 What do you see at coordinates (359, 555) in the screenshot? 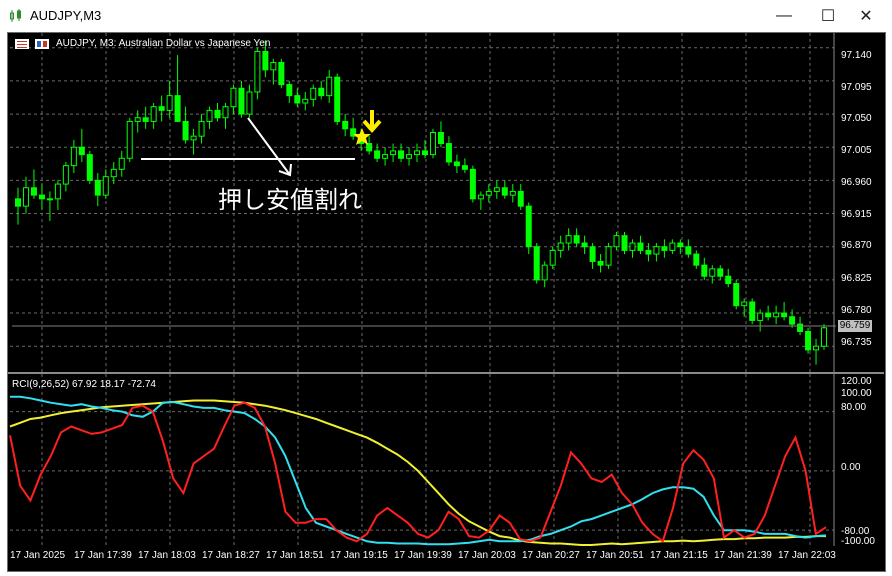
I see `time-tick: 17 Jan 19:15` at bounding box center [359, 555].